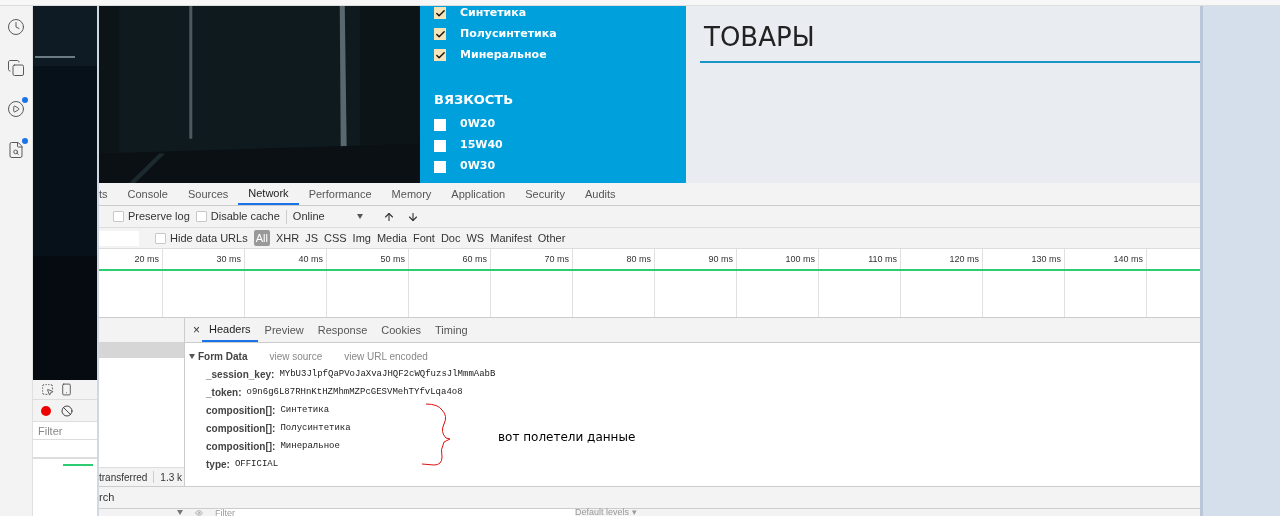 The height and width of the screenshot is (516, 1280). What do you see at coordinates (284, 330) in the screenshot?
I see `detail-tab: Preview` at bounding box center [284, 330].